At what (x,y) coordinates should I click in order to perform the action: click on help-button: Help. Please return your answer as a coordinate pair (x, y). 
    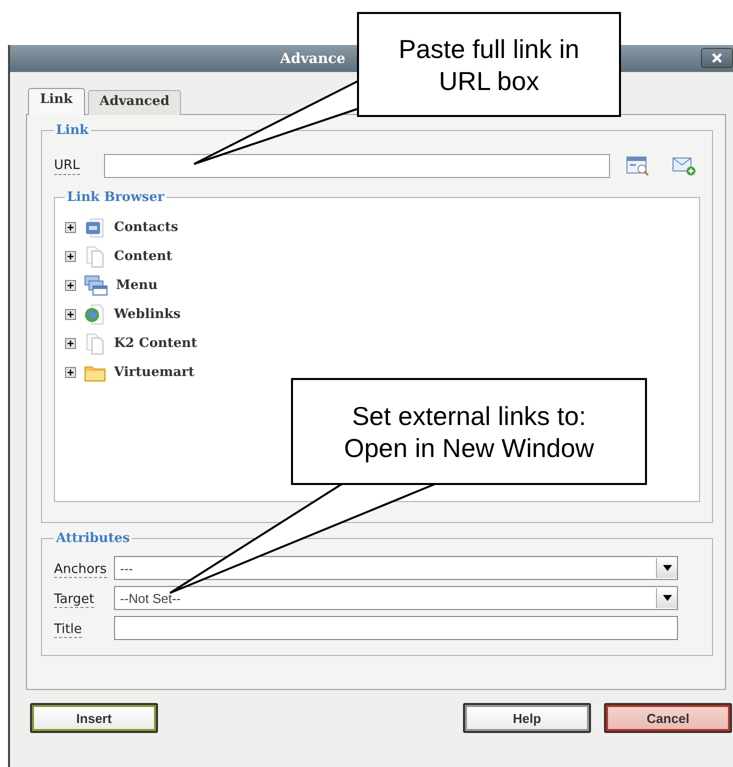
    Looking at the image, I should click on (527, 718).